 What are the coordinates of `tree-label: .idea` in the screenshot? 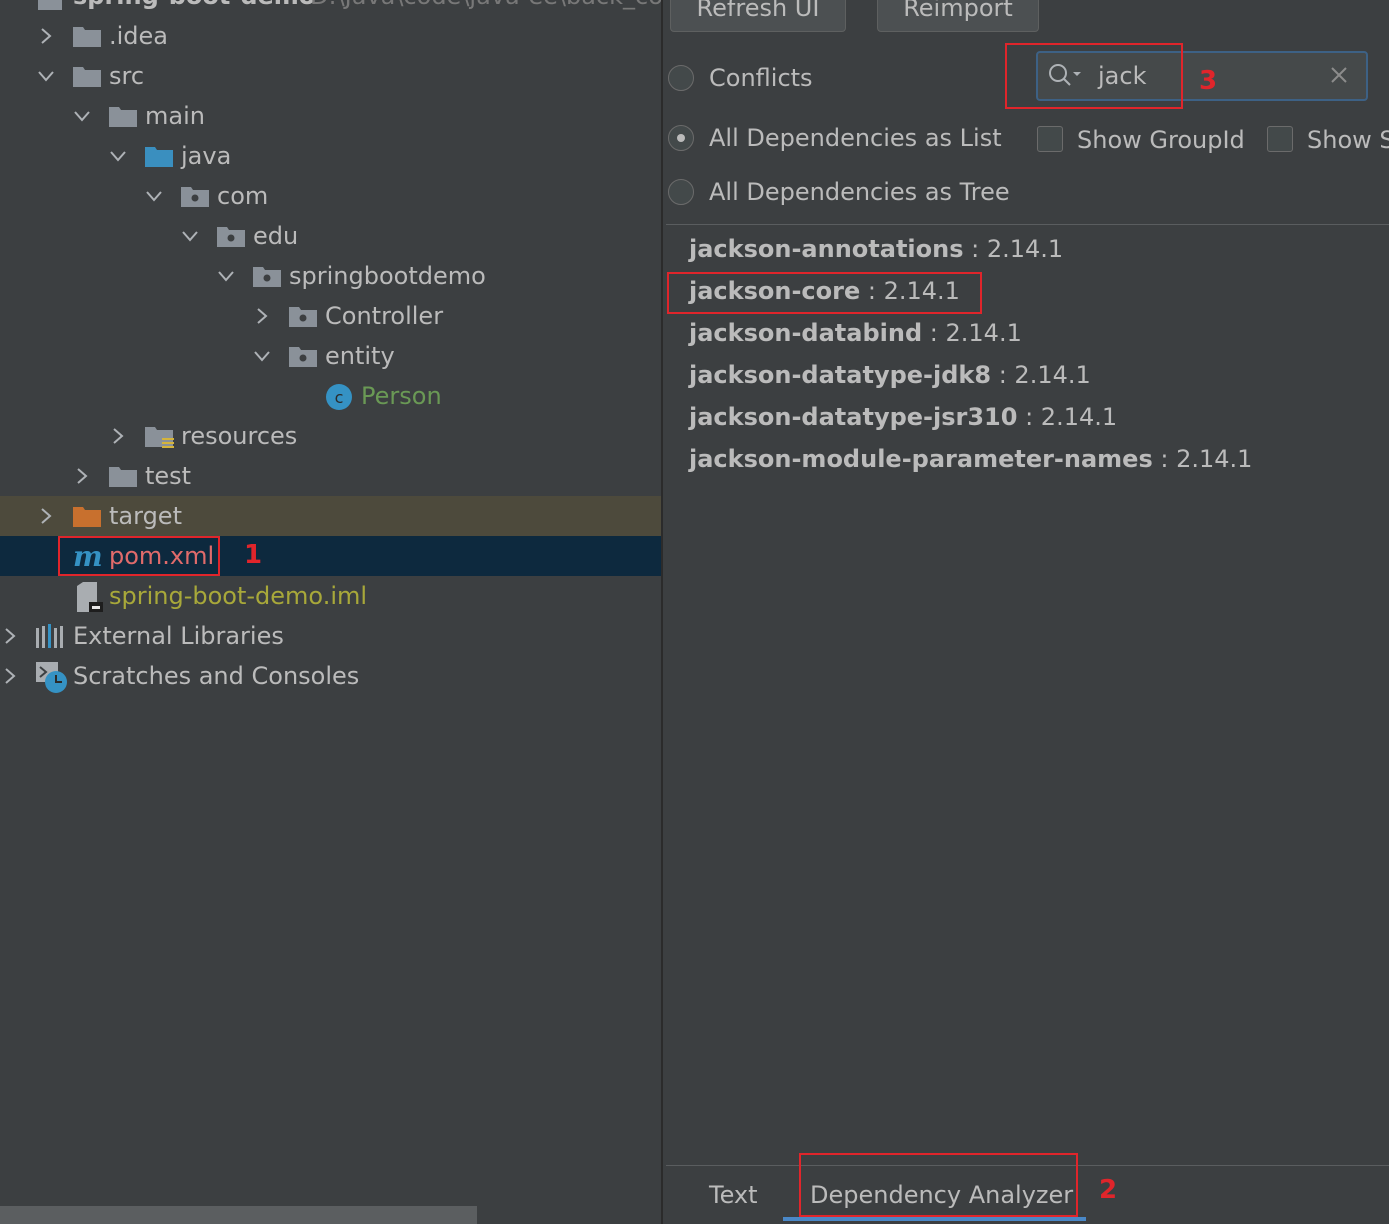 It's located at (139, 36).